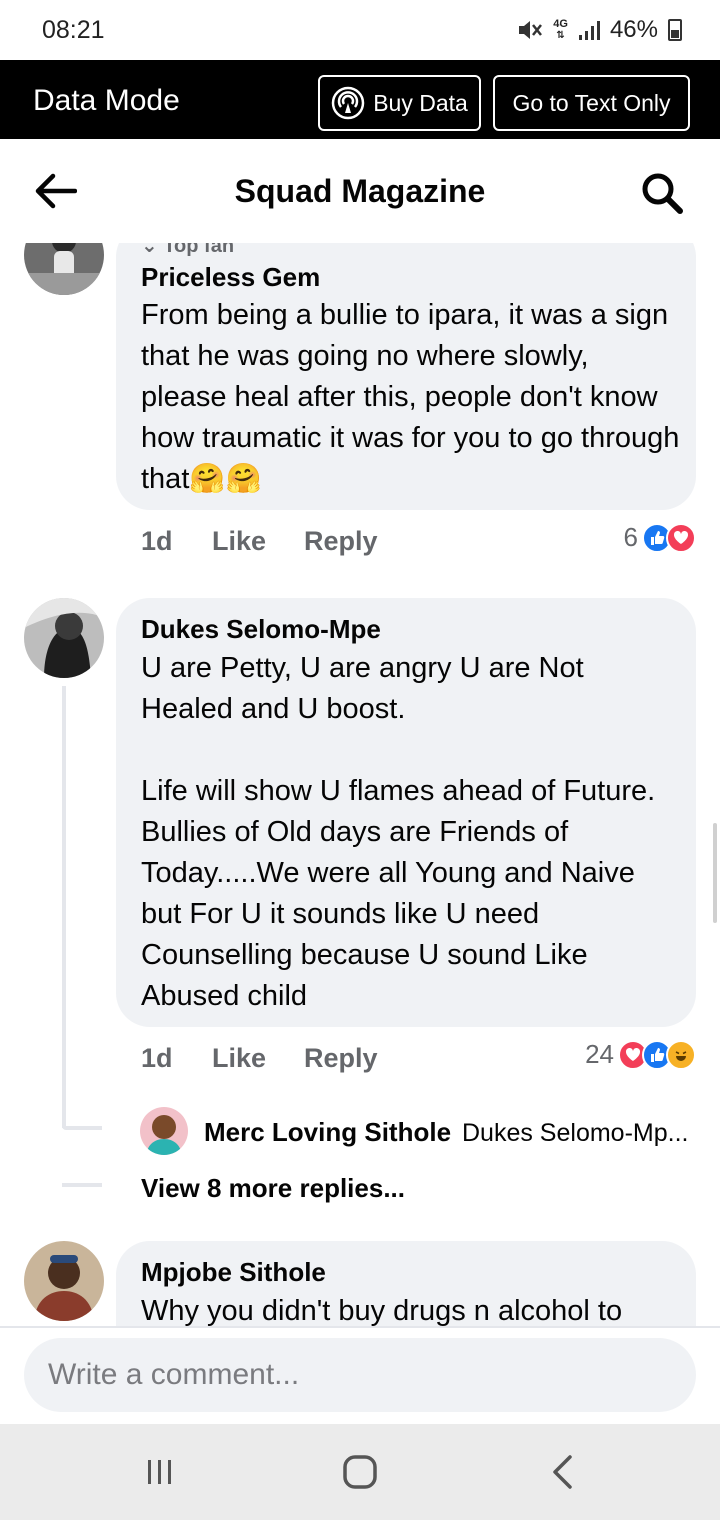 This screenshot has width=720, height=1520. Describe the element at coordinates (73, 30) in the screenshot. I see `status-time: 08:21` at that location.